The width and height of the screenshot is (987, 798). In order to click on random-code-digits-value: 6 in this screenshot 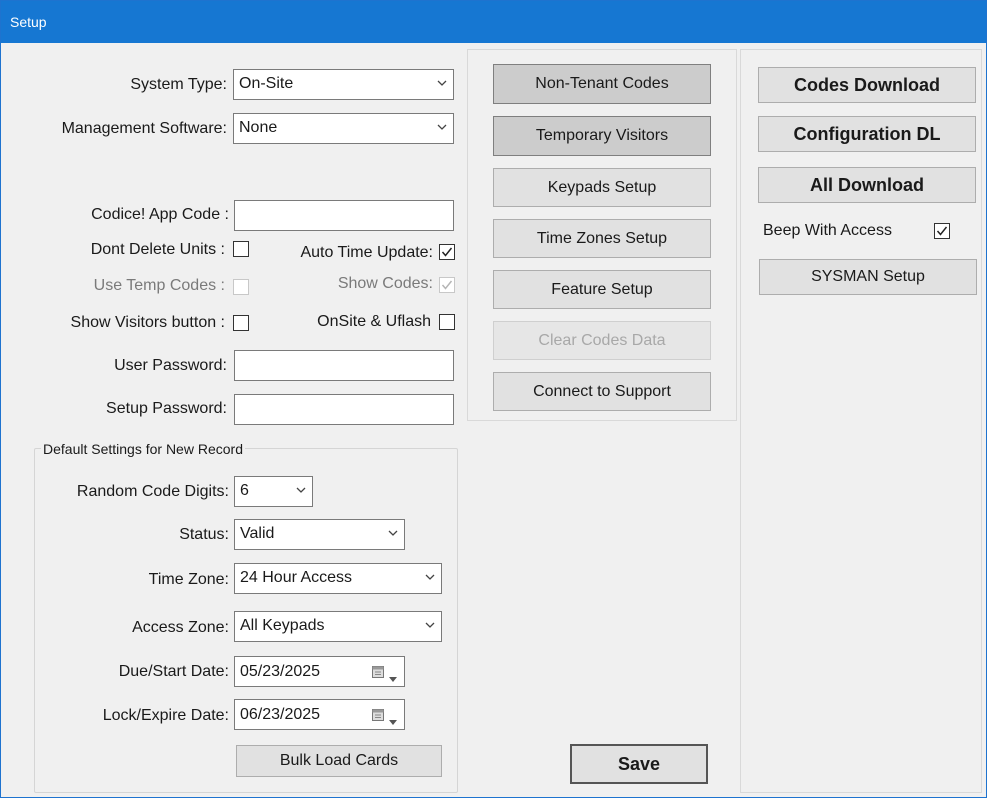, I will do `click(244, 490)`.